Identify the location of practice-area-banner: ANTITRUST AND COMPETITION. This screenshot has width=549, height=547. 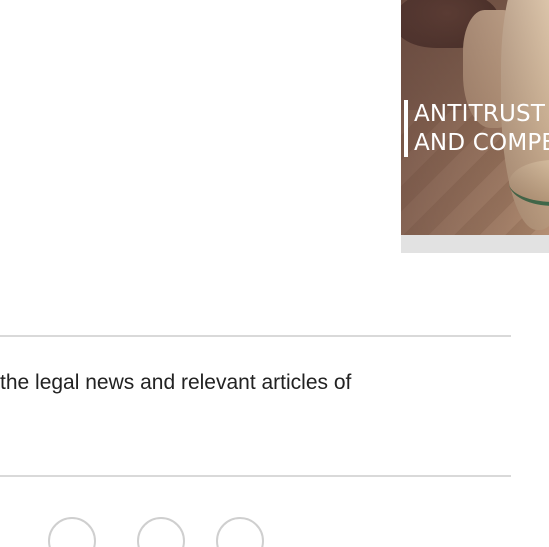
(475, 126).